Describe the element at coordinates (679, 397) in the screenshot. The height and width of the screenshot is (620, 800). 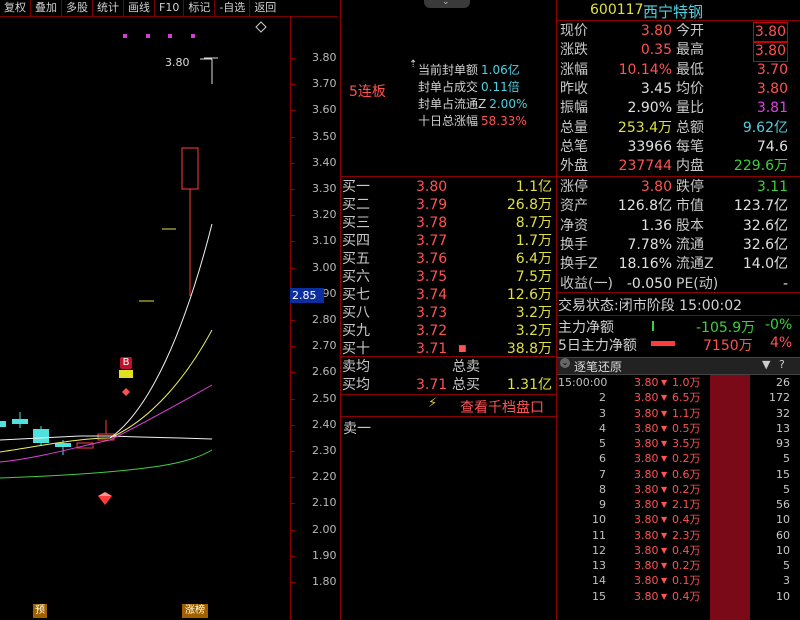
I see `tick-row: 2 3.80 ▼ 6.5万 172` at that location.